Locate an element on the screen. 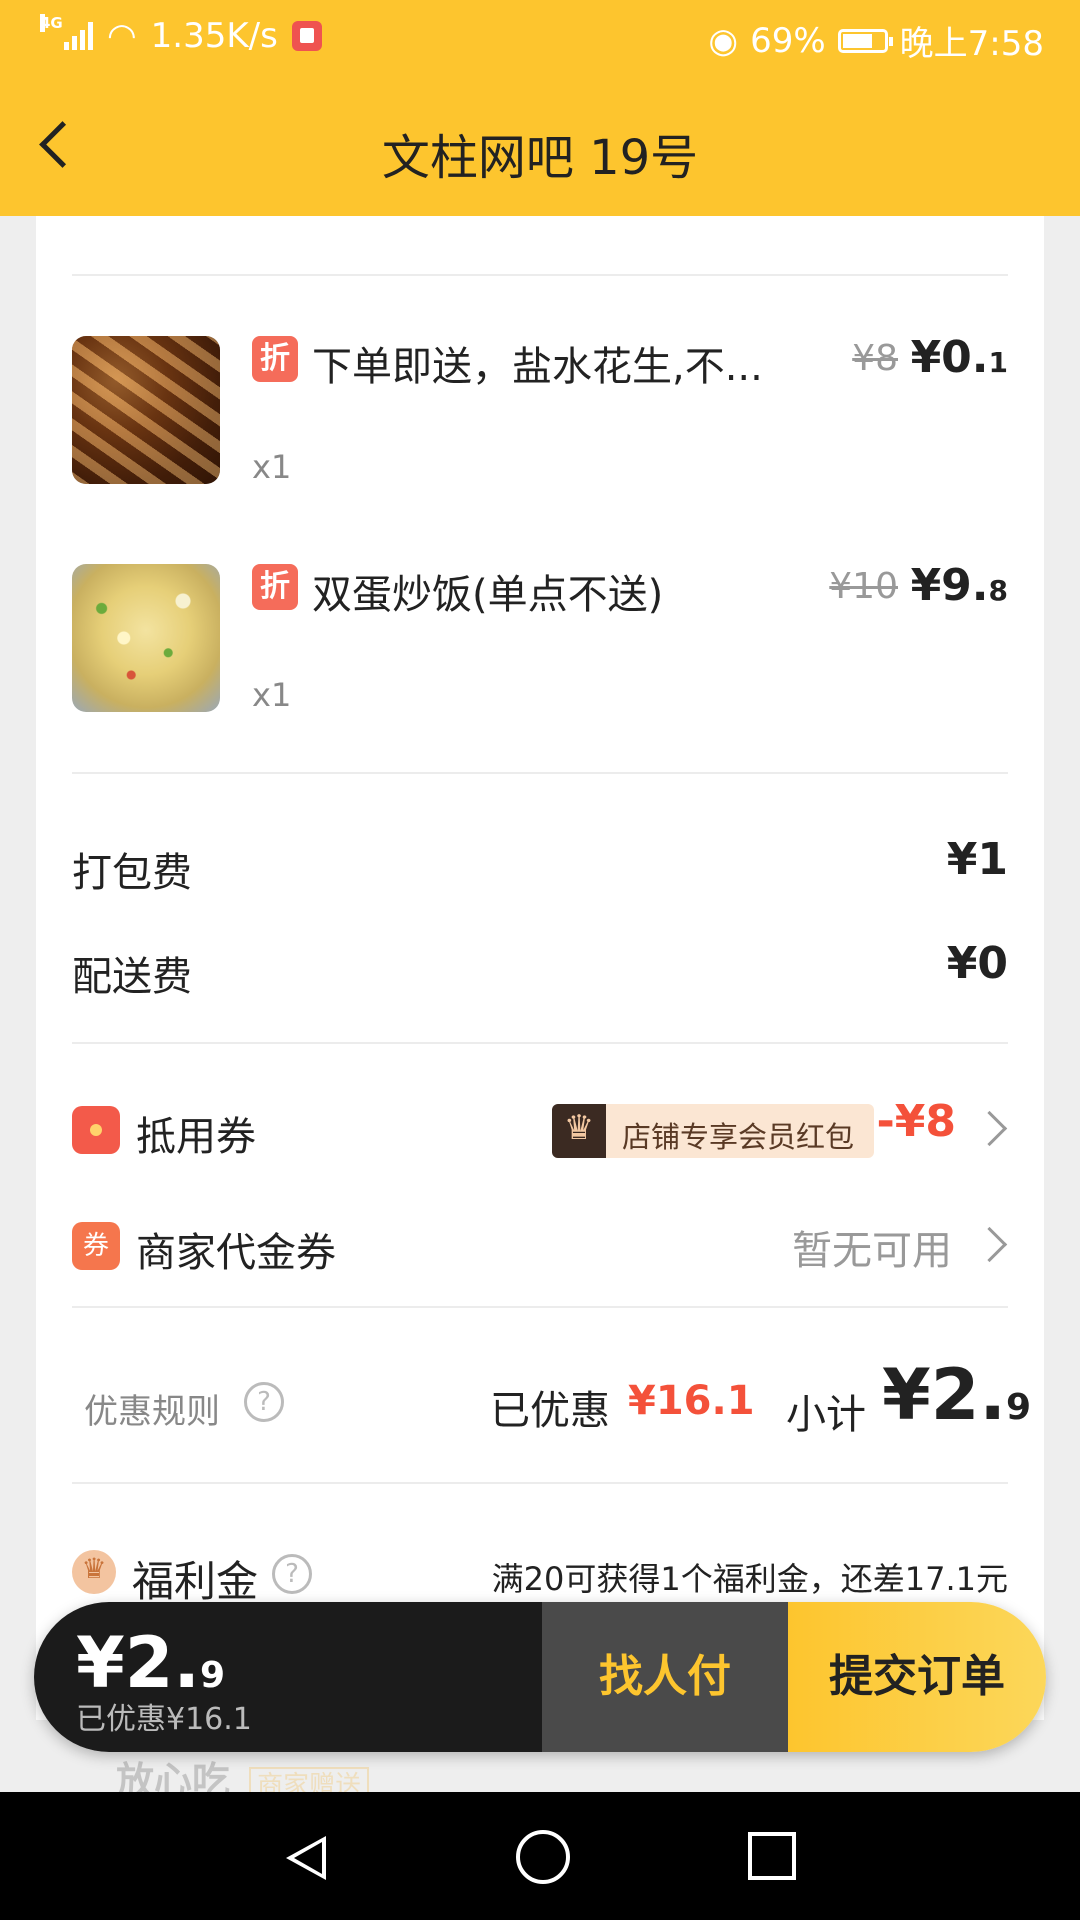 Image resolution: width=1080 pixels, height=1920 pixels. nav-back-icon is located at coordinates (306, 1858).